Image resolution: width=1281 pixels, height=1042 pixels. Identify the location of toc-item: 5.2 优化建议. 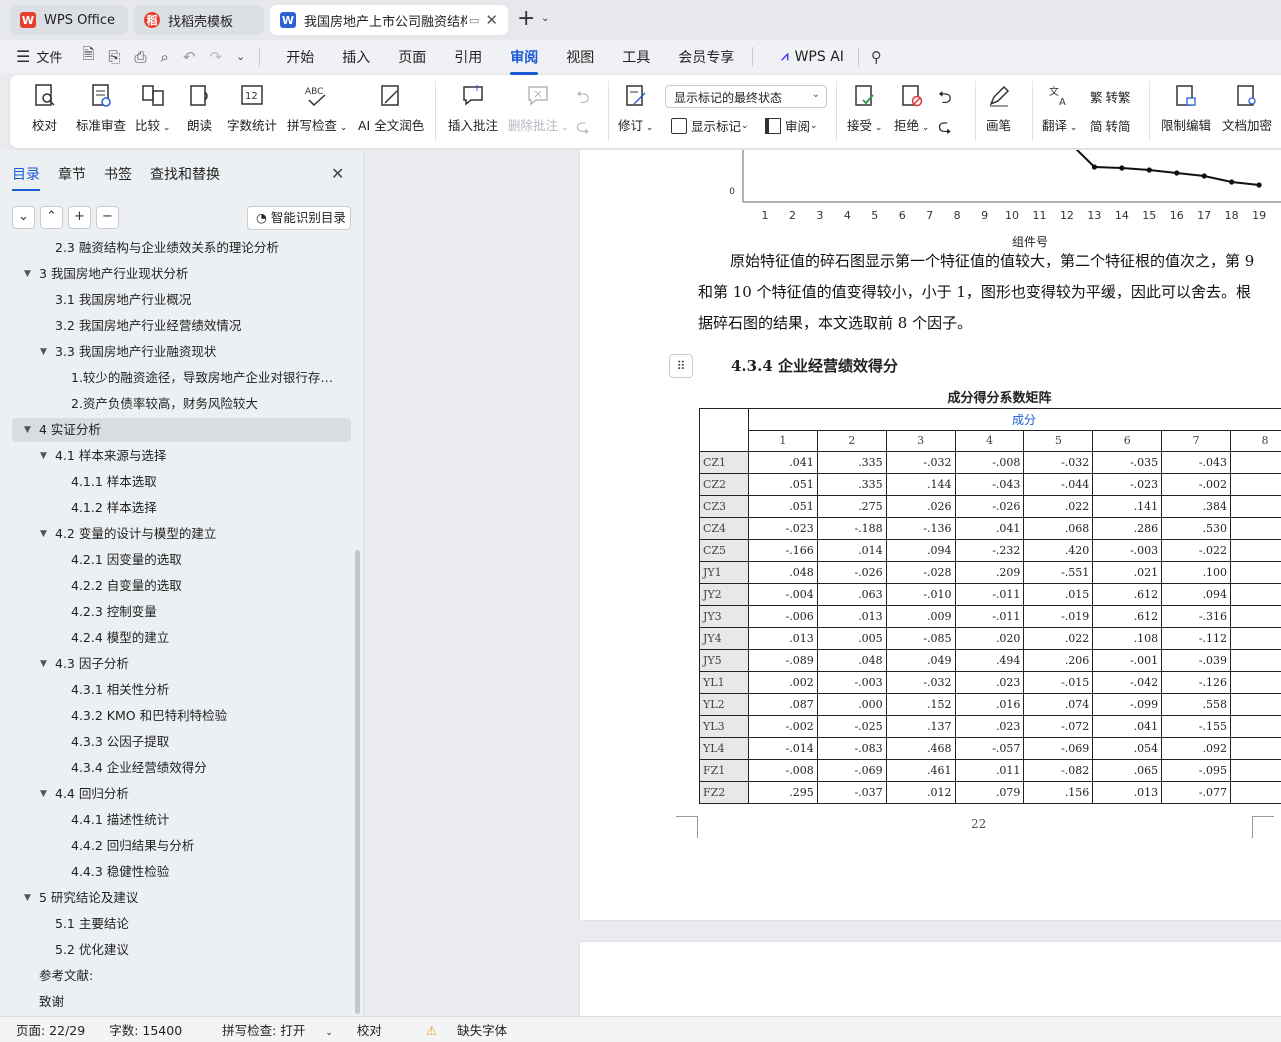
(92, 950).